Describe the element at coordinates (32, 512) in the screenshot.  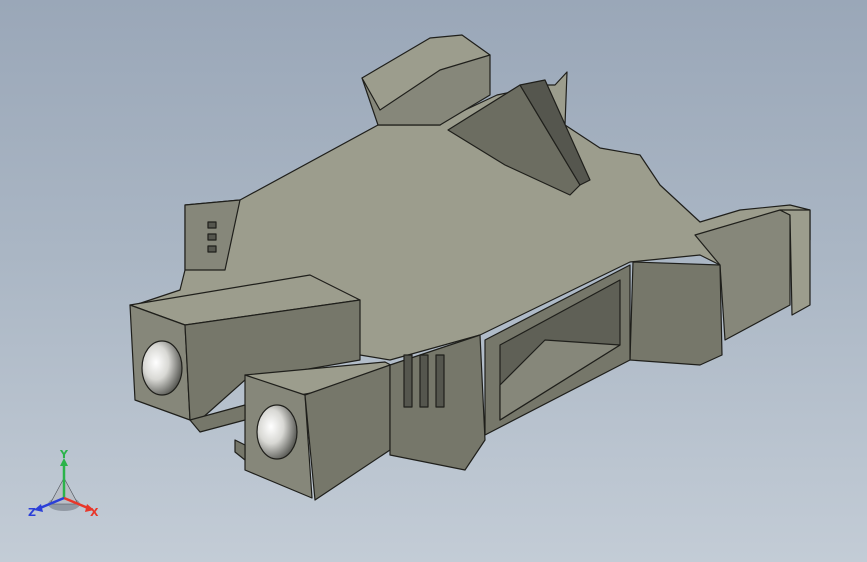
I see `triad-z-label: Z` at that location.